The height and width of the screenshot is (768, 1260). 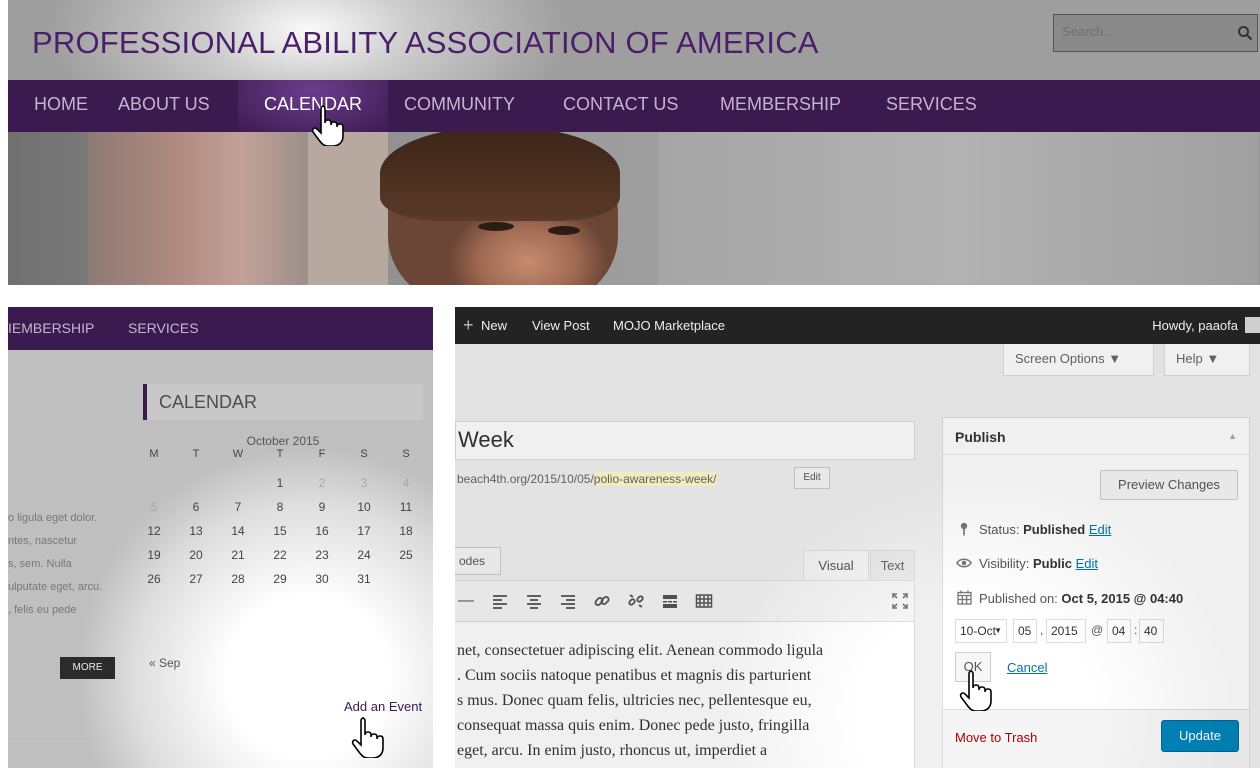 I want to click on unlink-icon, so click(x=636, y=601).